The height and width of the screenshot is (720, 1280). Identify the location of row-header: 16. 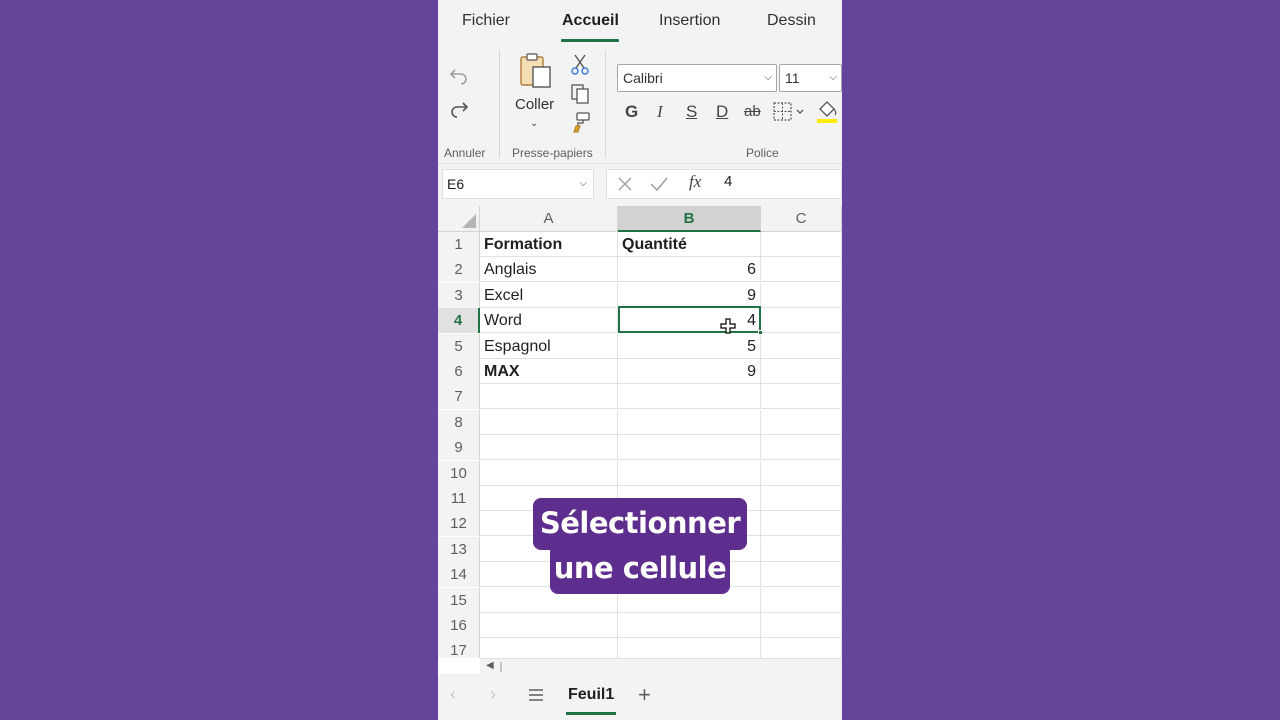
(459, 625).